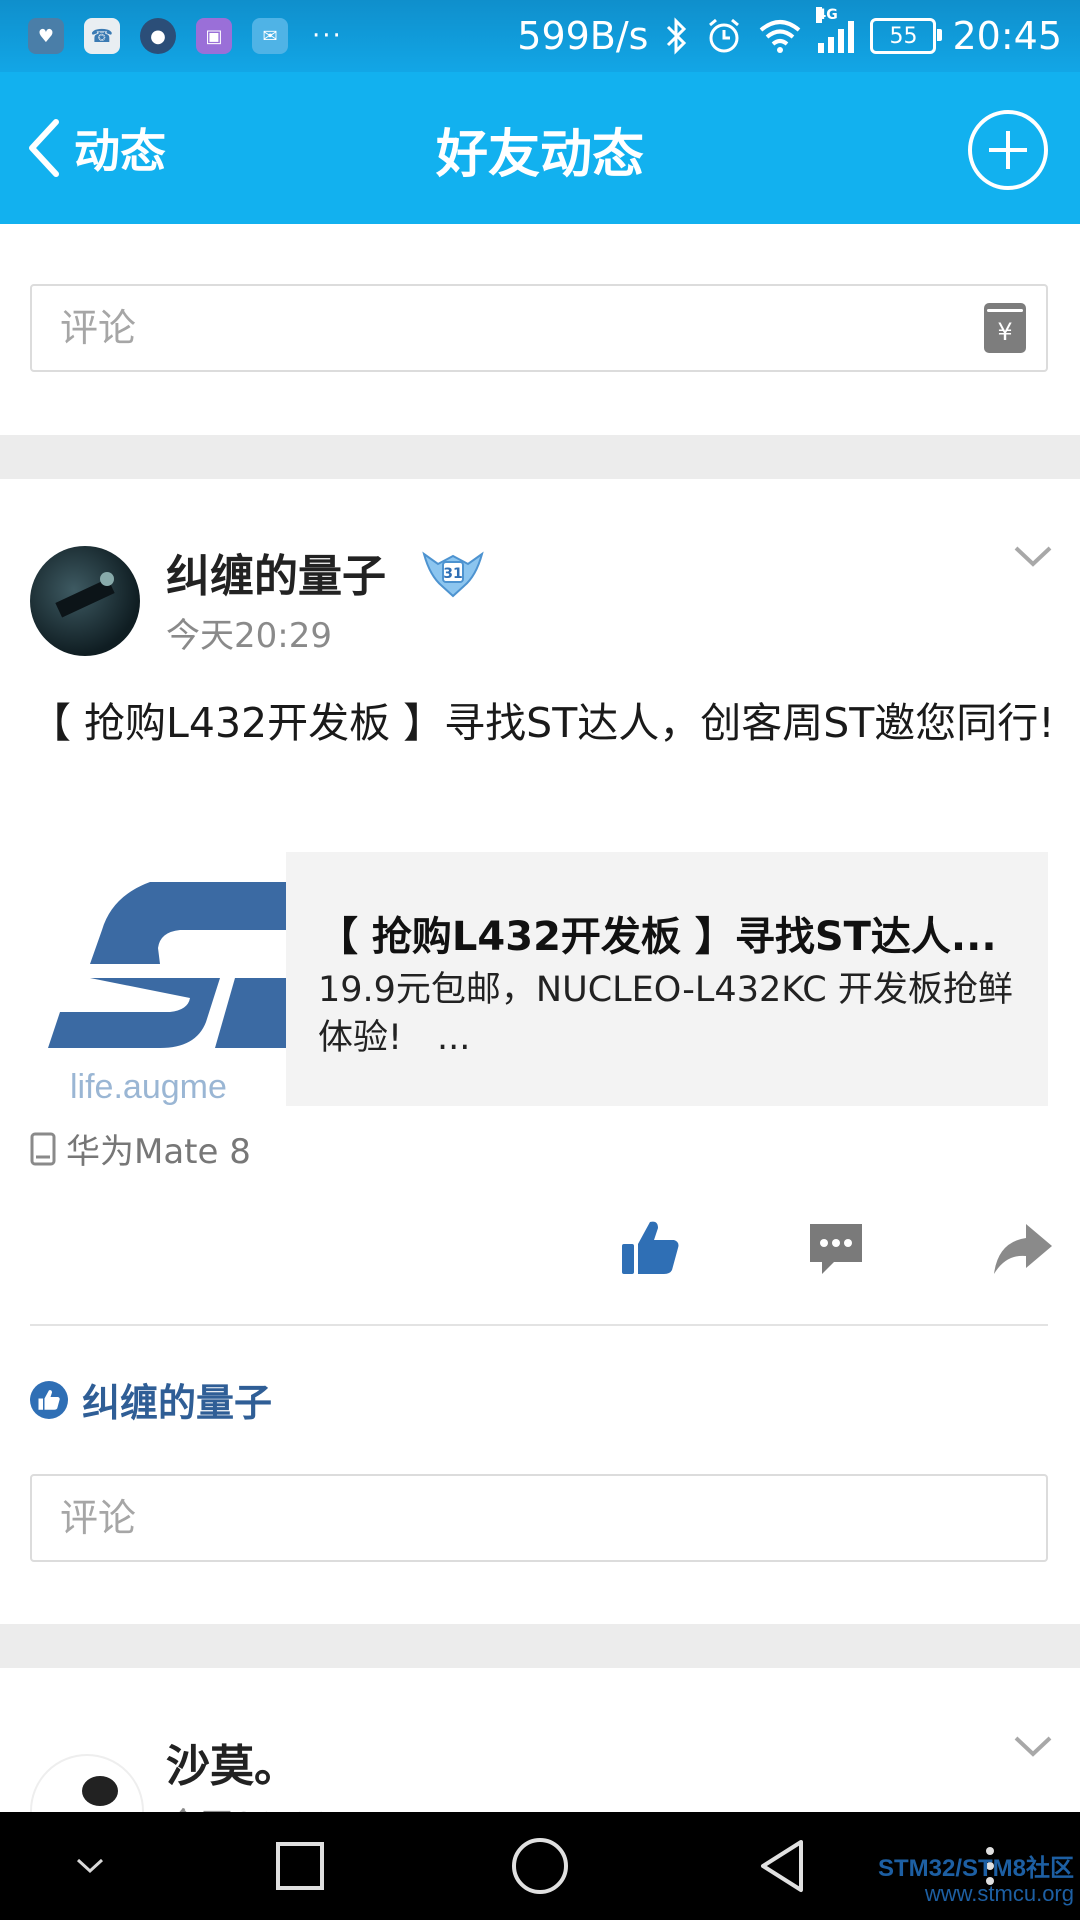  What do you see at coordinates (232, 1762) in the screenshot?
I see `post-author: 沙莫。` at bounding box center [232, 1762].